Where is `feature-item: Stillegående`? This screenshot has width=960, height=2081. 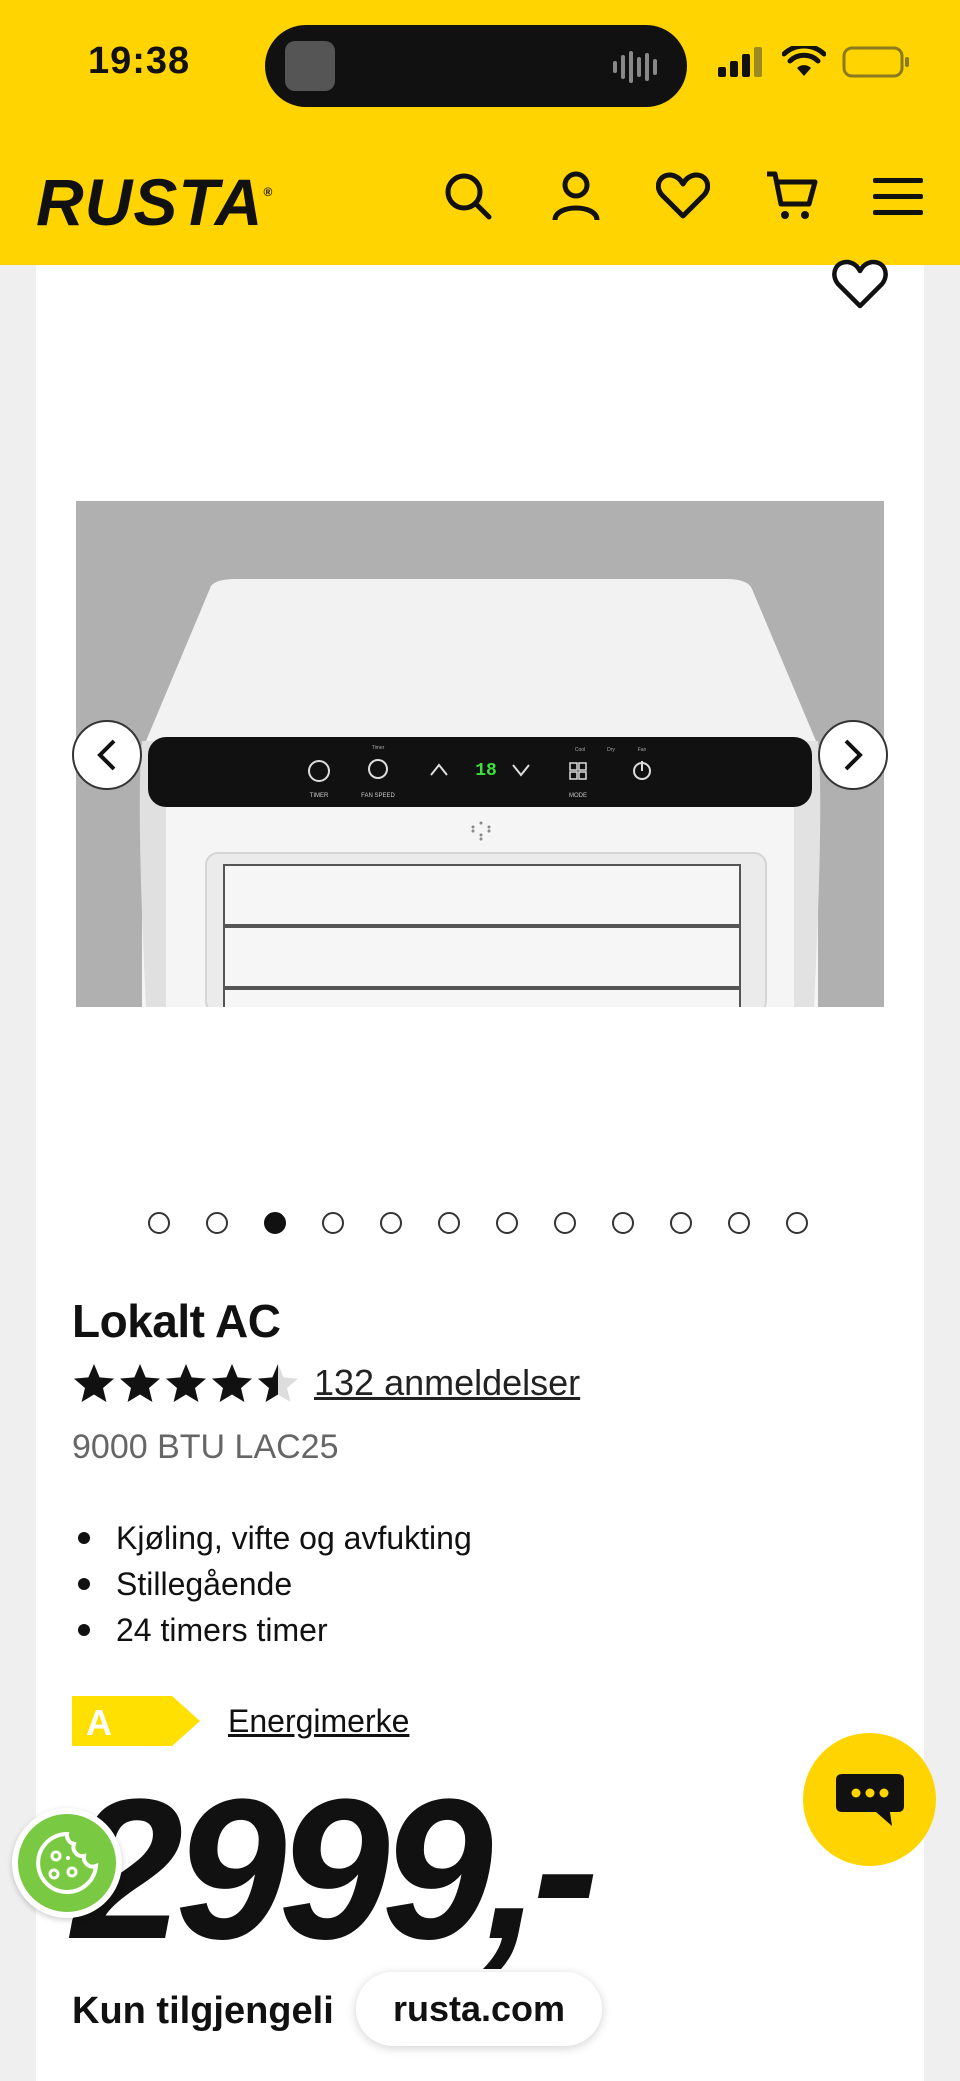 feature-item: Stillegående is located at coordinates (275, 1584).